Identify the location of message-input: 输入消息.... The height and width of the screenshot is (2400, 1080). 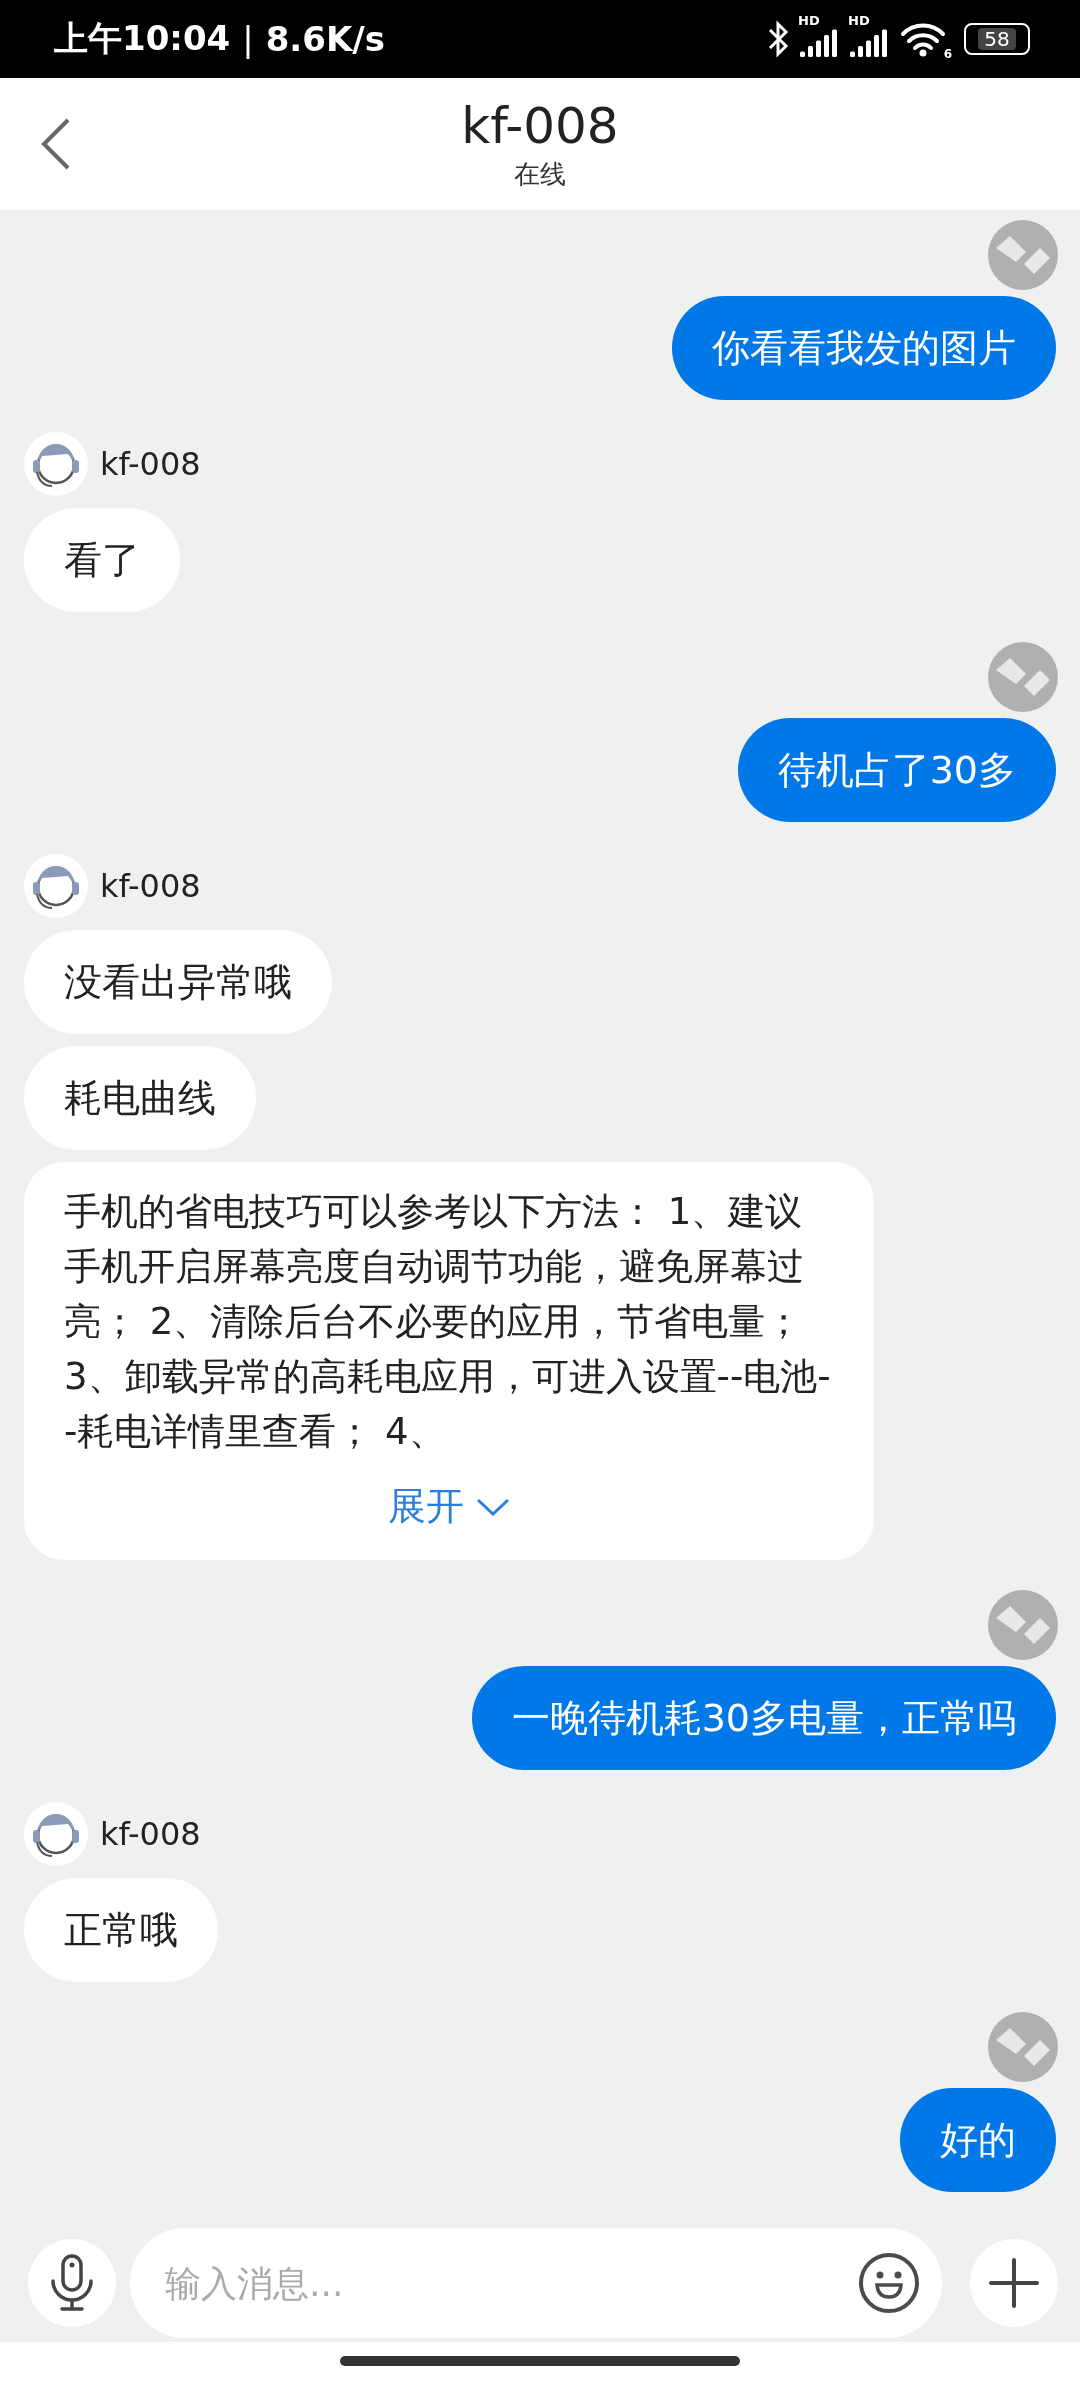
(536, 2283).